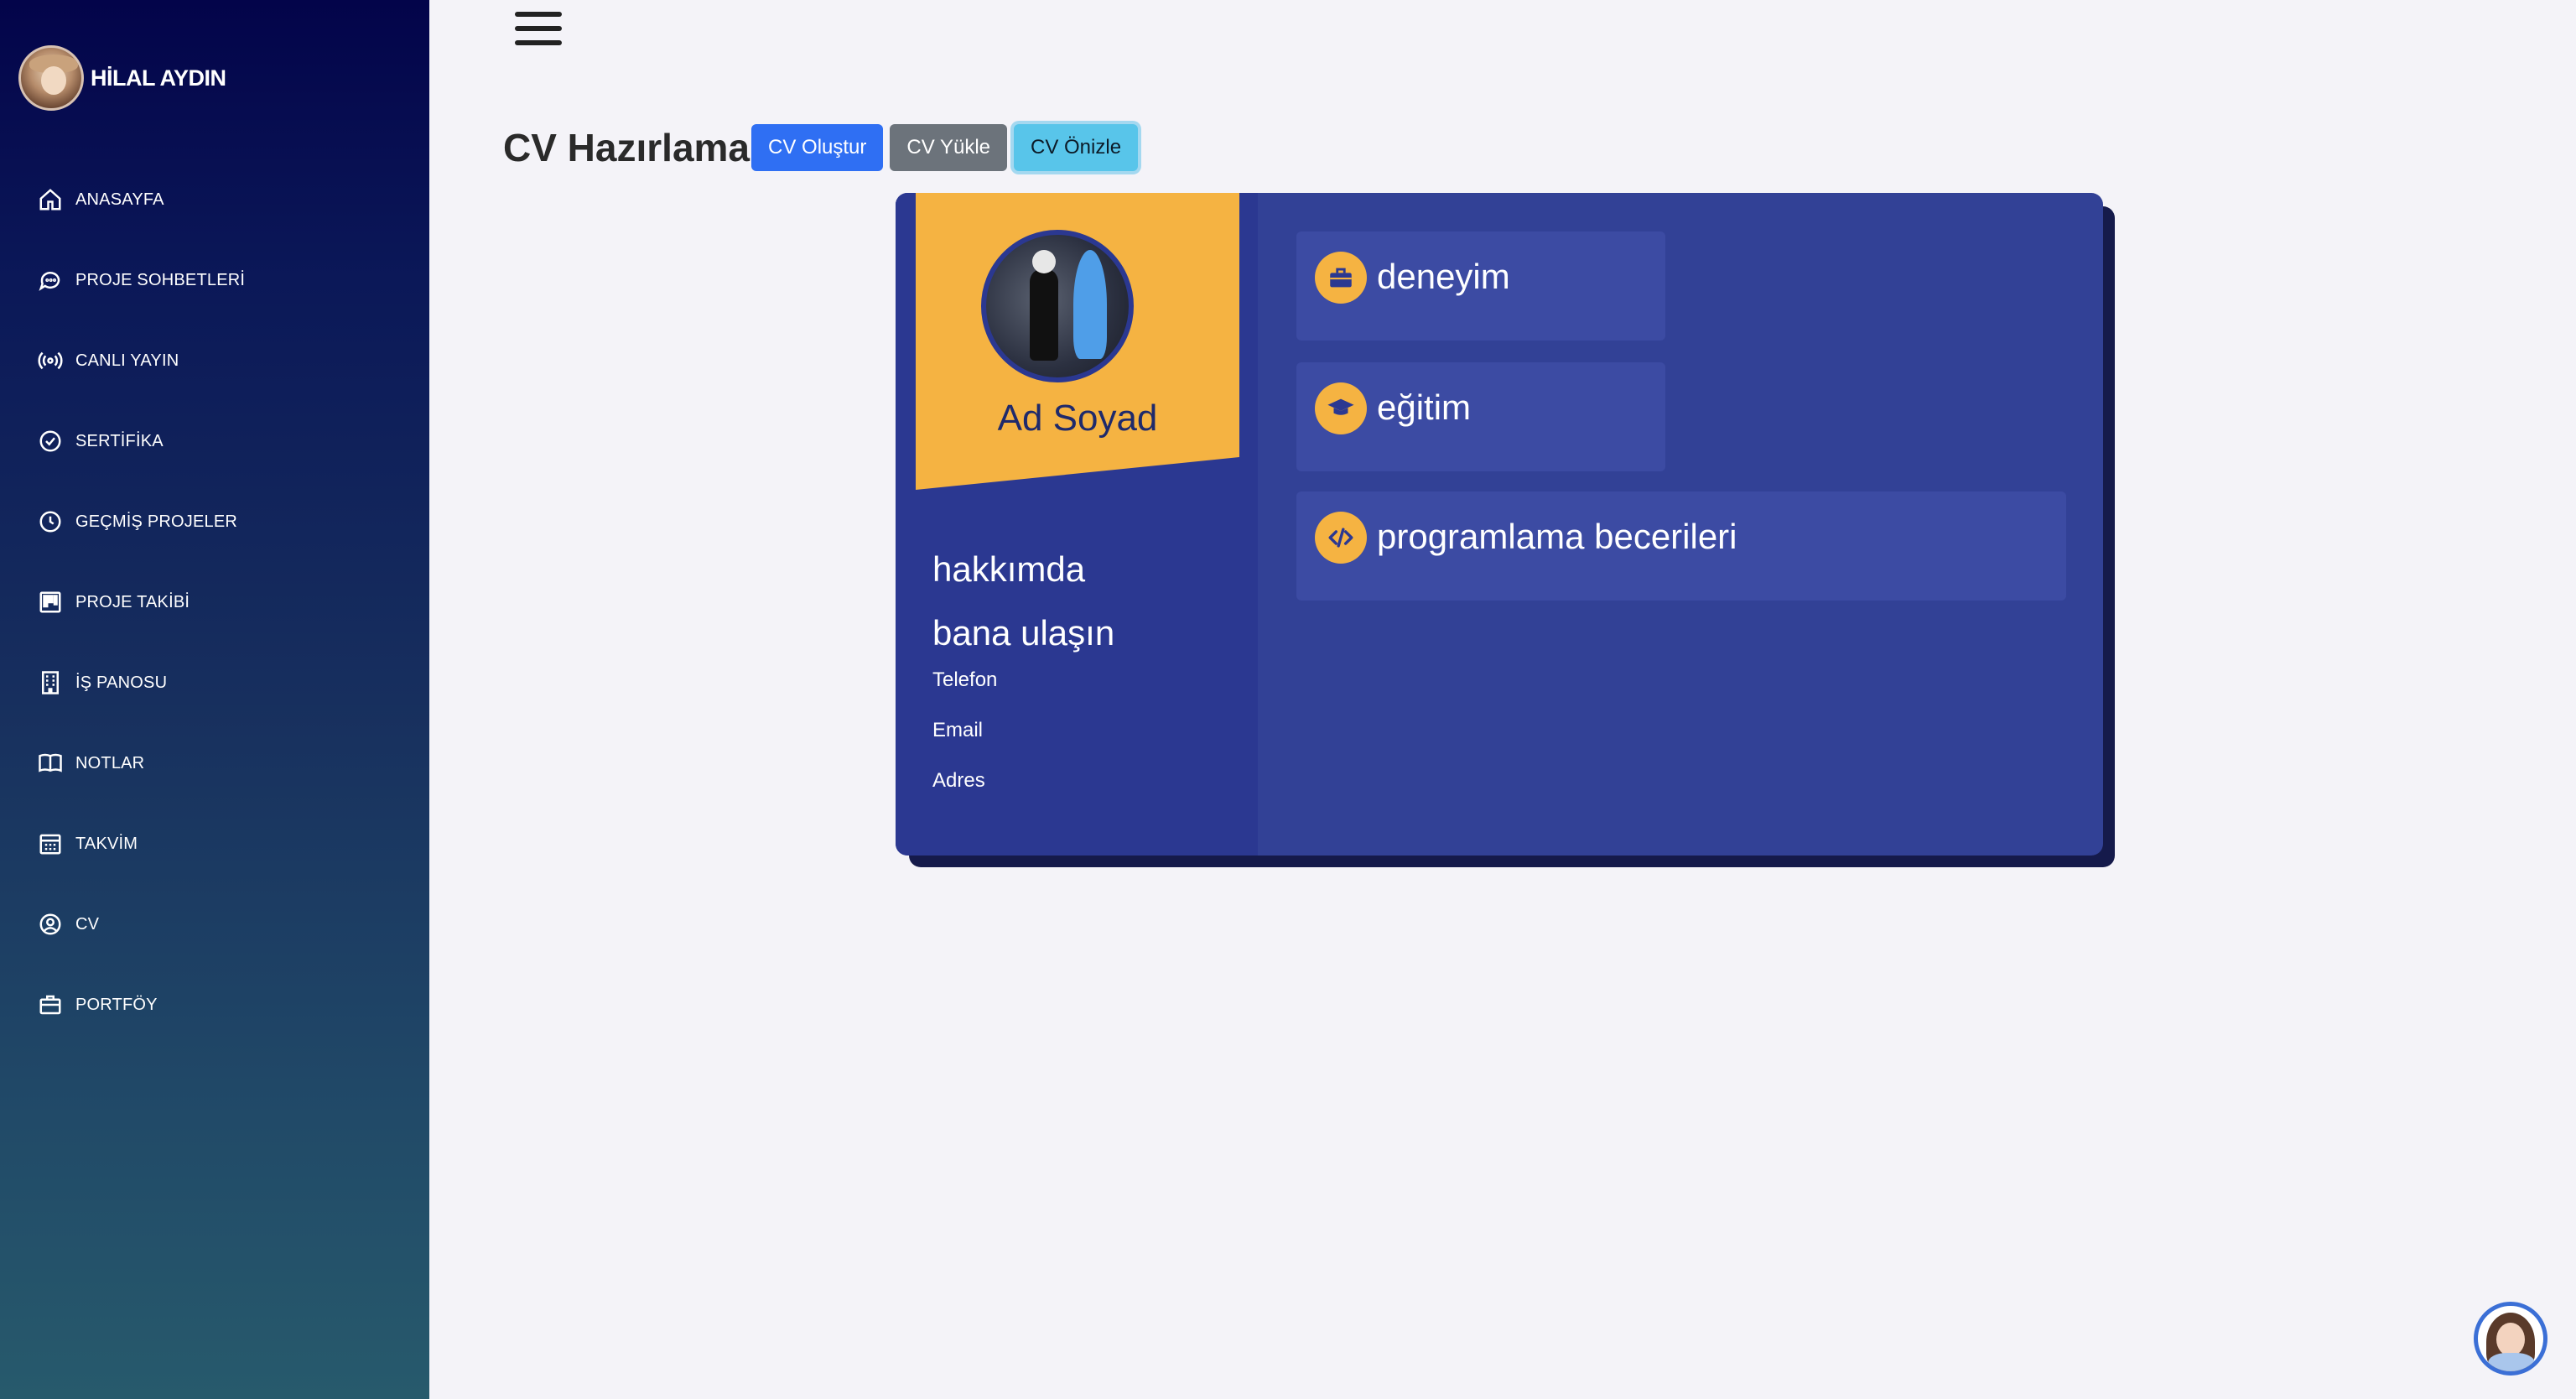 Image resolution: width=2576 pixels, height=1399 pixels. I want to click on broadcast-icon, so click(50, 361).